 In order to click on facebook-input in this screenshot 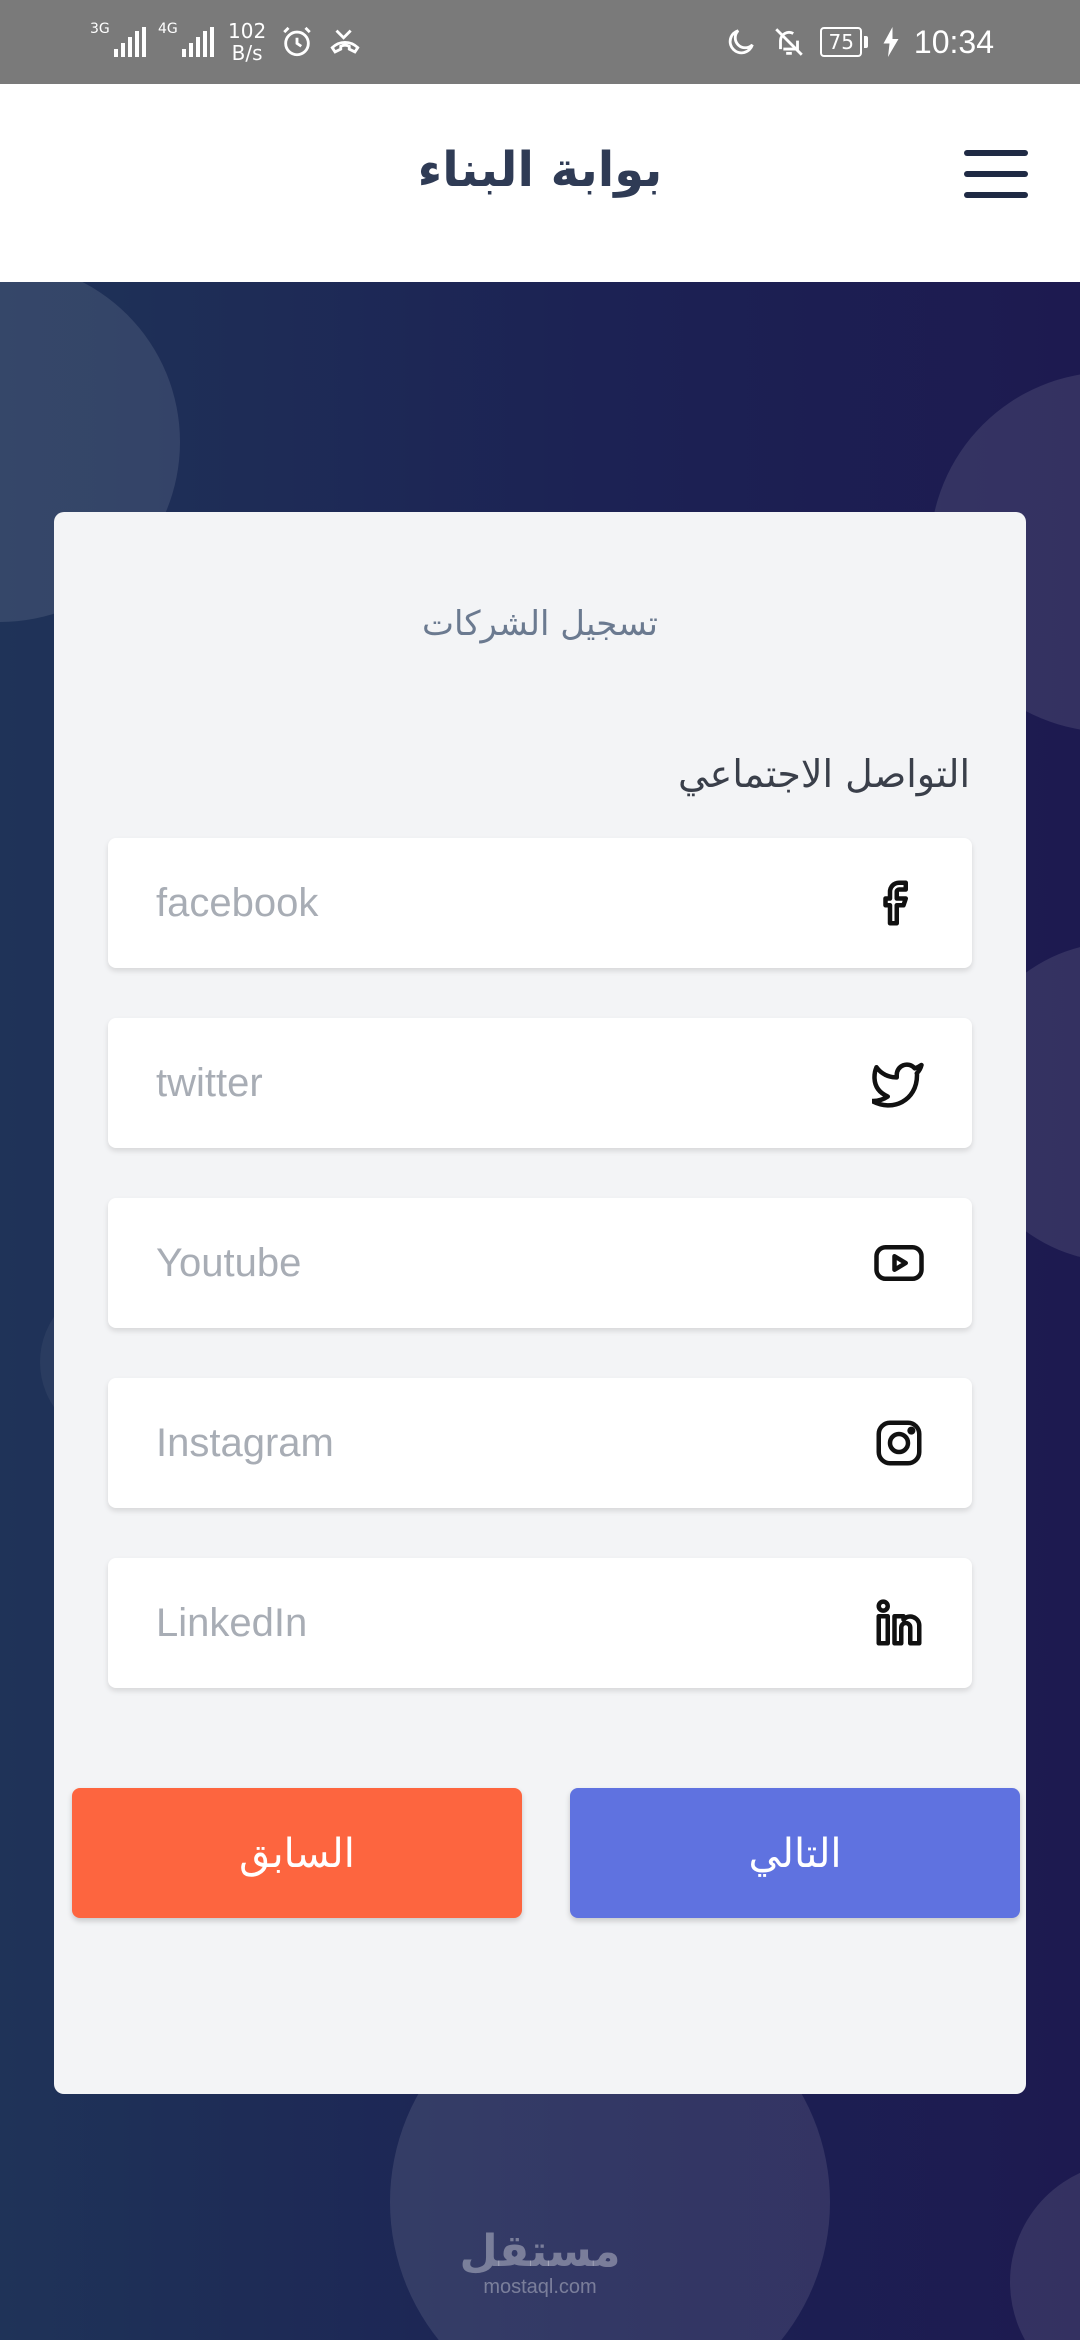, I will do `click(492, 903)`.